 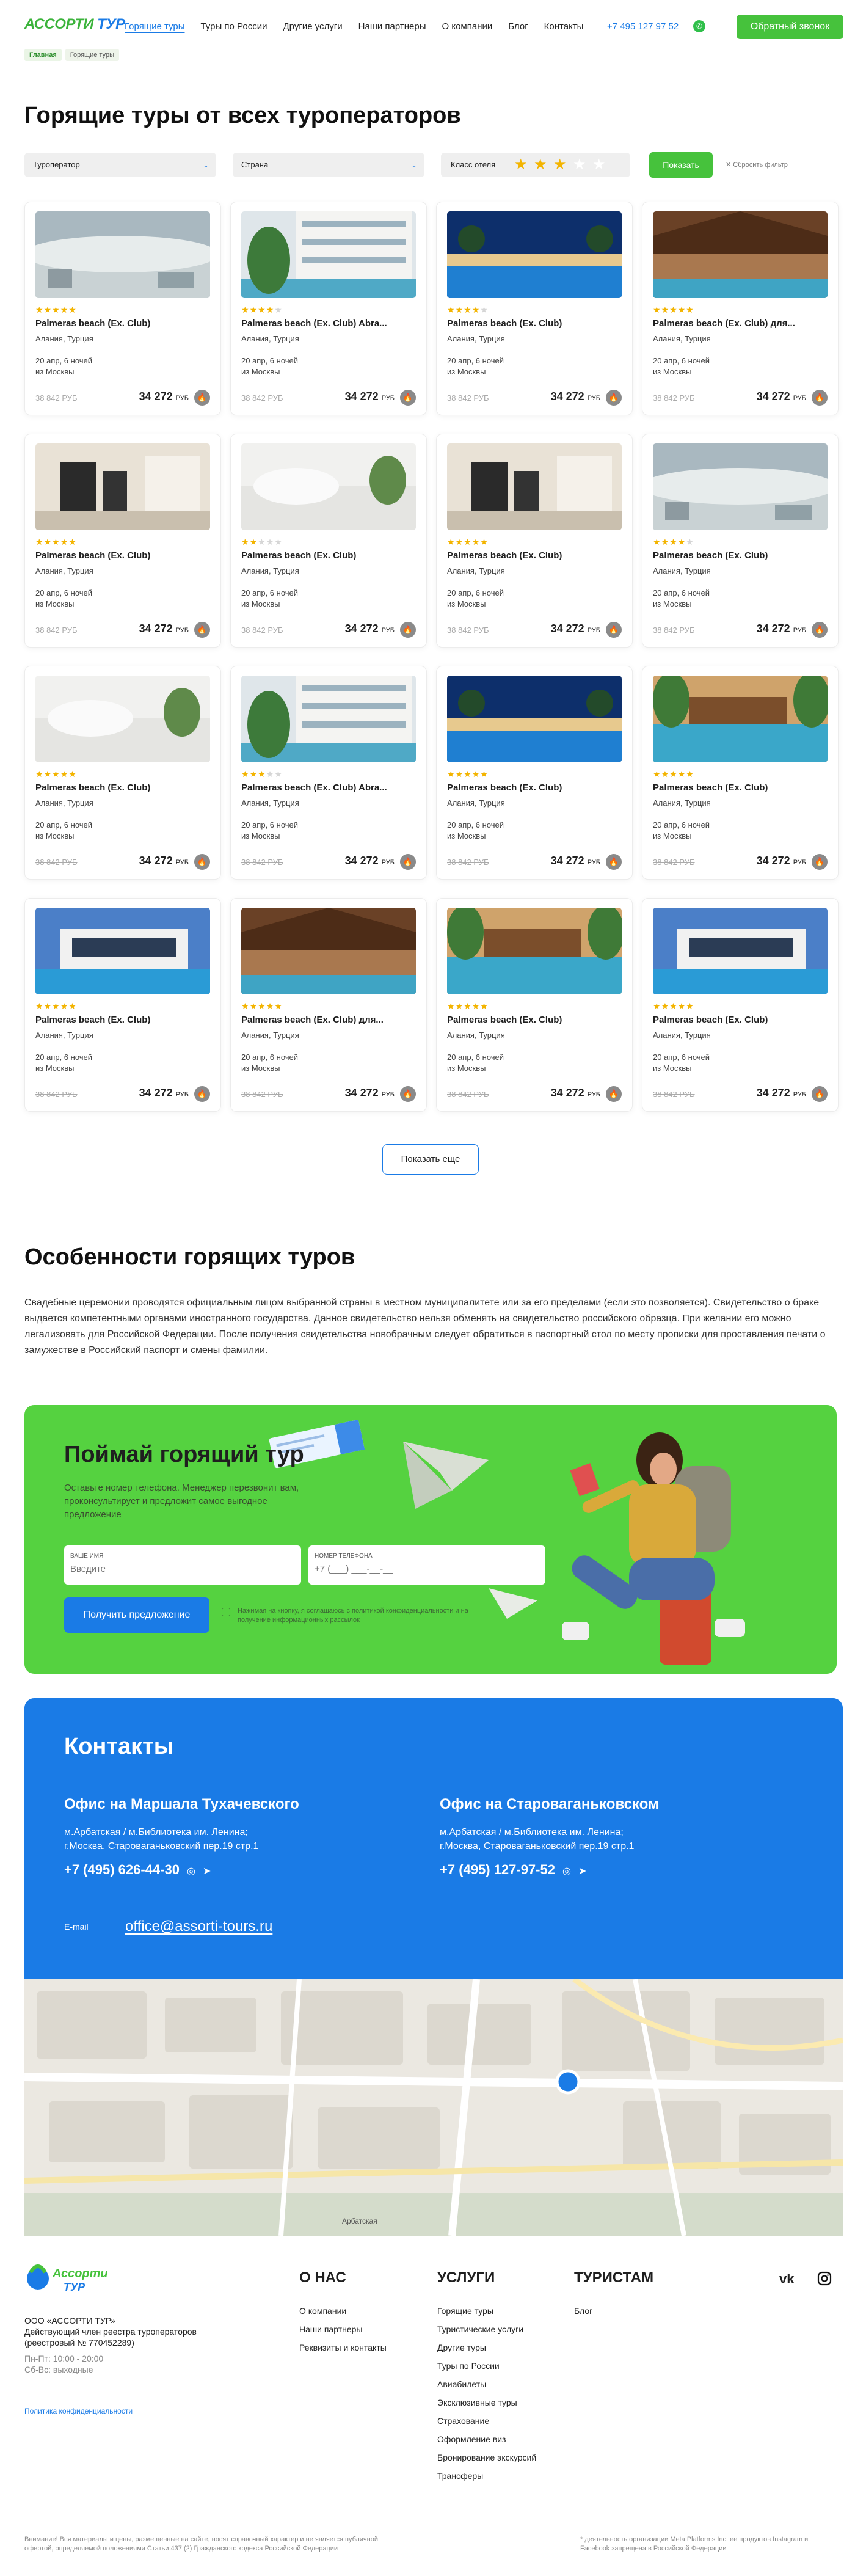 I want to click on footer-link: Авиабилеты, so click(x=486, y=2384).